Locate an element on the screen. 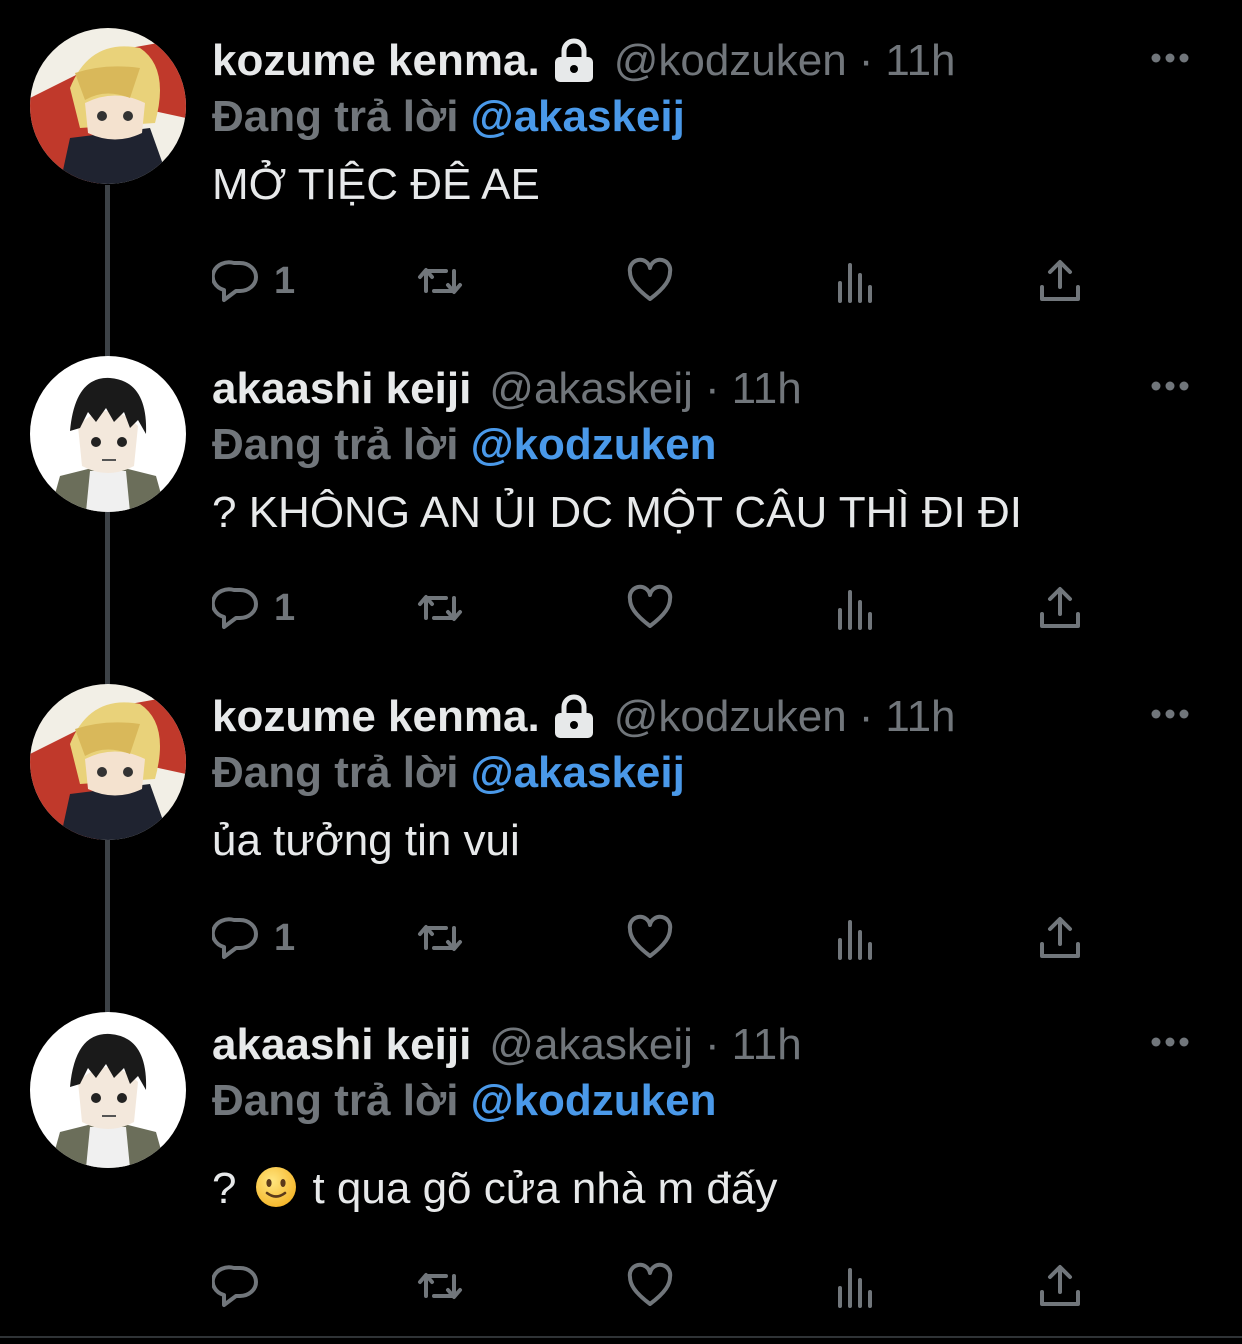 This screenshot has height=1344, width=1242. tweet-text-before-emoji: ? is located at coordinates (224, 1188).